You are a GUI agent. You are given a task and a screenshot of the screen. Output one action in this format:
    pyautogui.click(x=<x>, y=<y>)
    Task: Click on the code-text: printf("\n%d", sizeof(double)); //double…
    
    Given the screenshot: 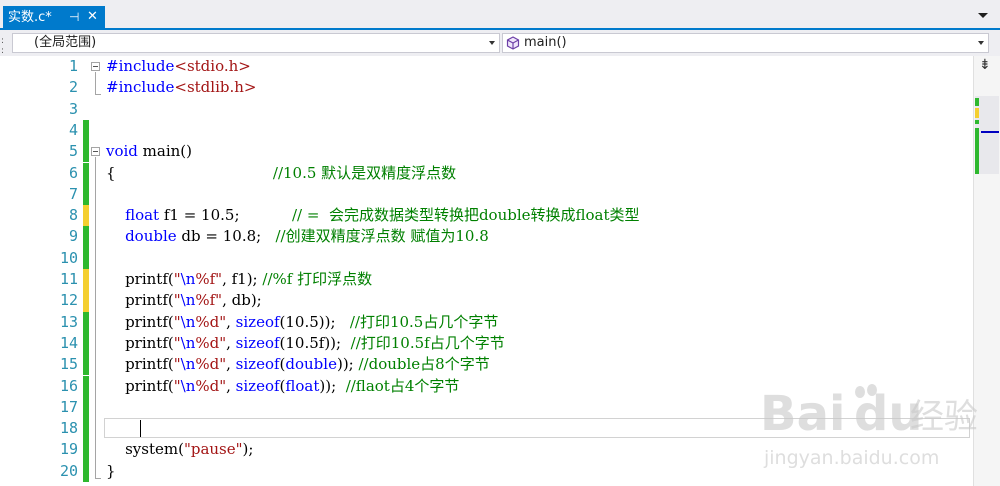 What is the action you would take?
    pyautogui.click(x=298, y=364)
    